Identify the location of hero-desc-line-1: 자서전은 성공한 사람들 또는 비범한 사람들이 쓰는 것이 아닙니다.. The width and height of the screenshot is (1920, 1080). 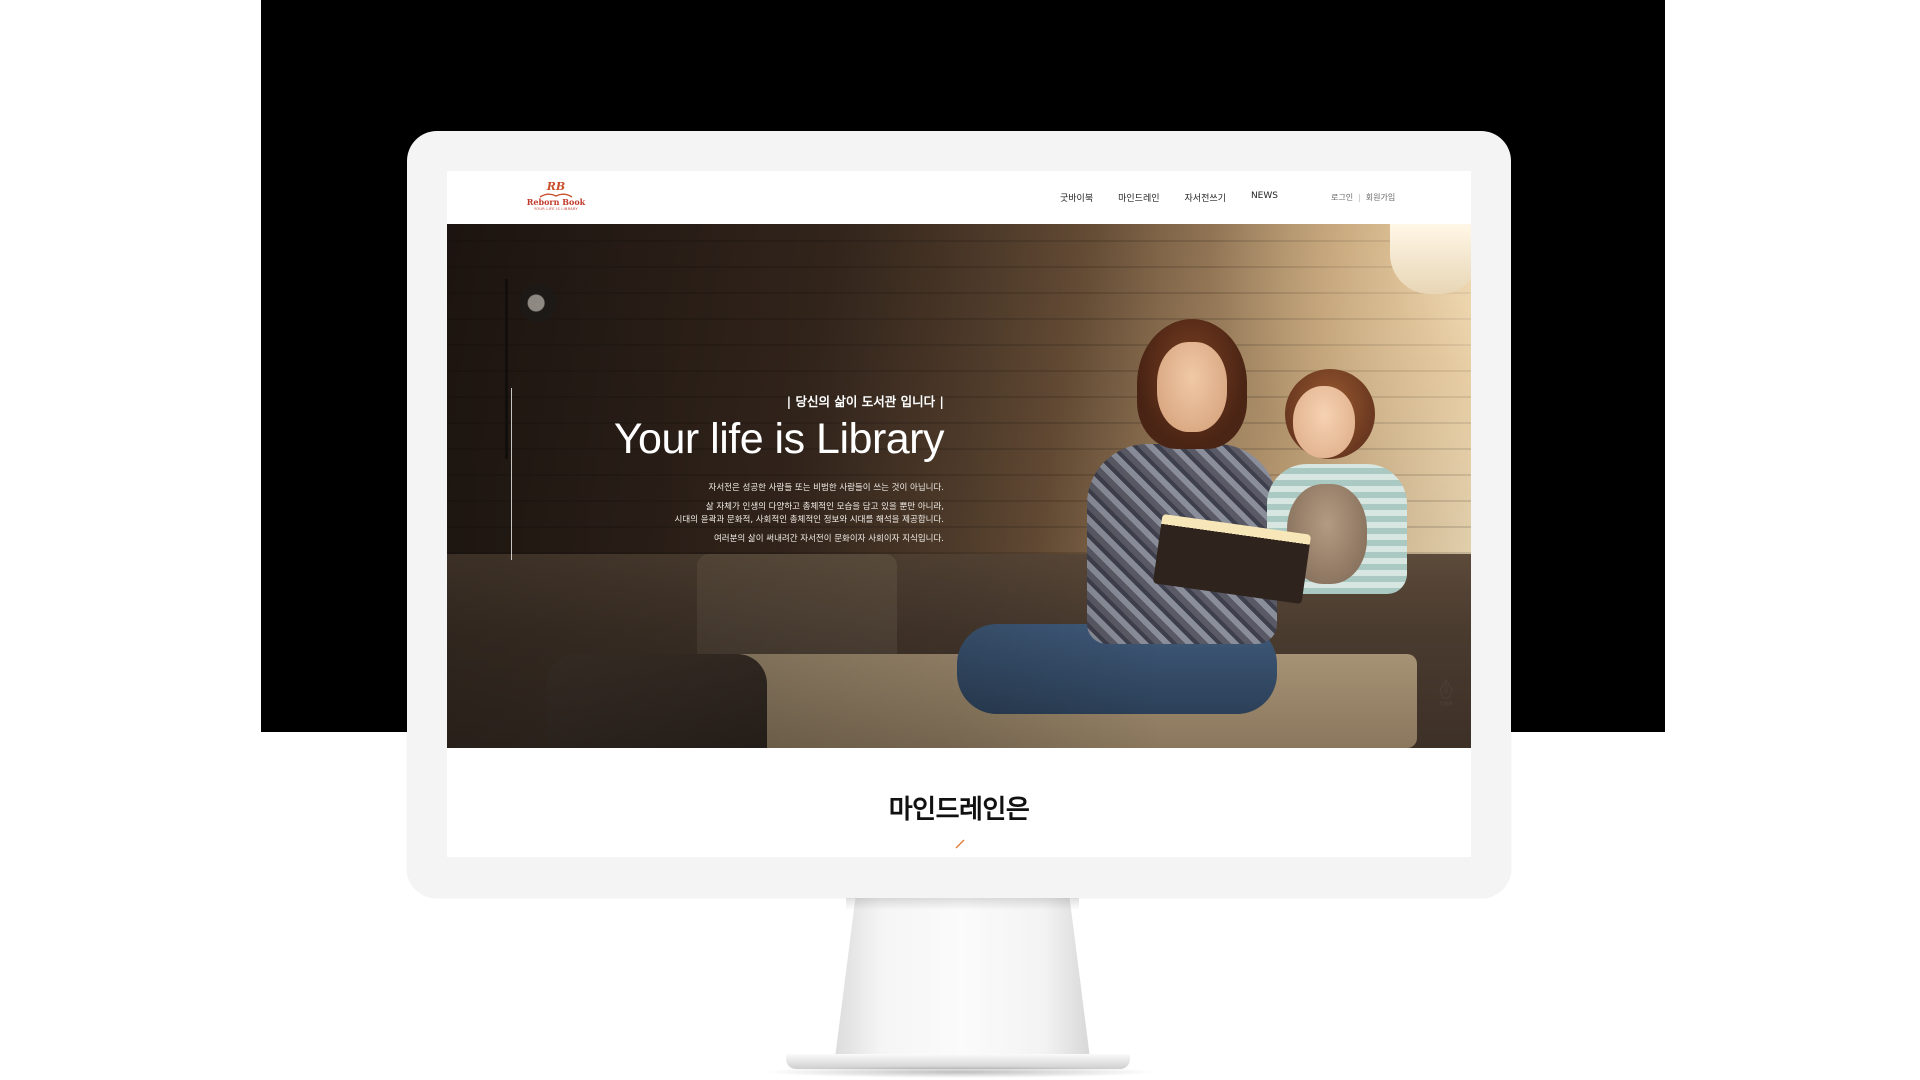
(826, 488).